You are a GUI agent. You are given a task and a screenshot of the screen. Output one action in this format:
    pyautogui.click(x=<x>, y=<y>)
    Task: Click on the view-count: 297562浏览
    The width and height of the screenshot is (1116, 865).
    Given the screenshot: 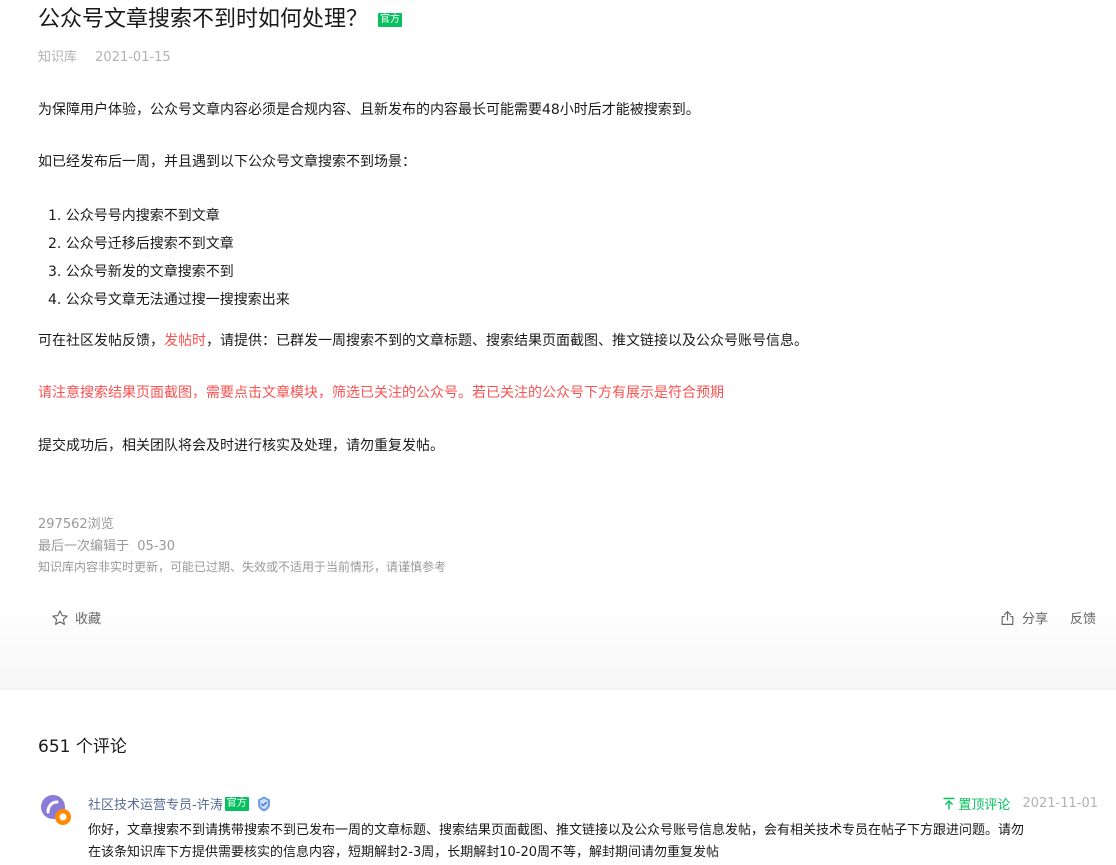 What is the action you would take?
    pyautogui.click(x=76, y=524)
    